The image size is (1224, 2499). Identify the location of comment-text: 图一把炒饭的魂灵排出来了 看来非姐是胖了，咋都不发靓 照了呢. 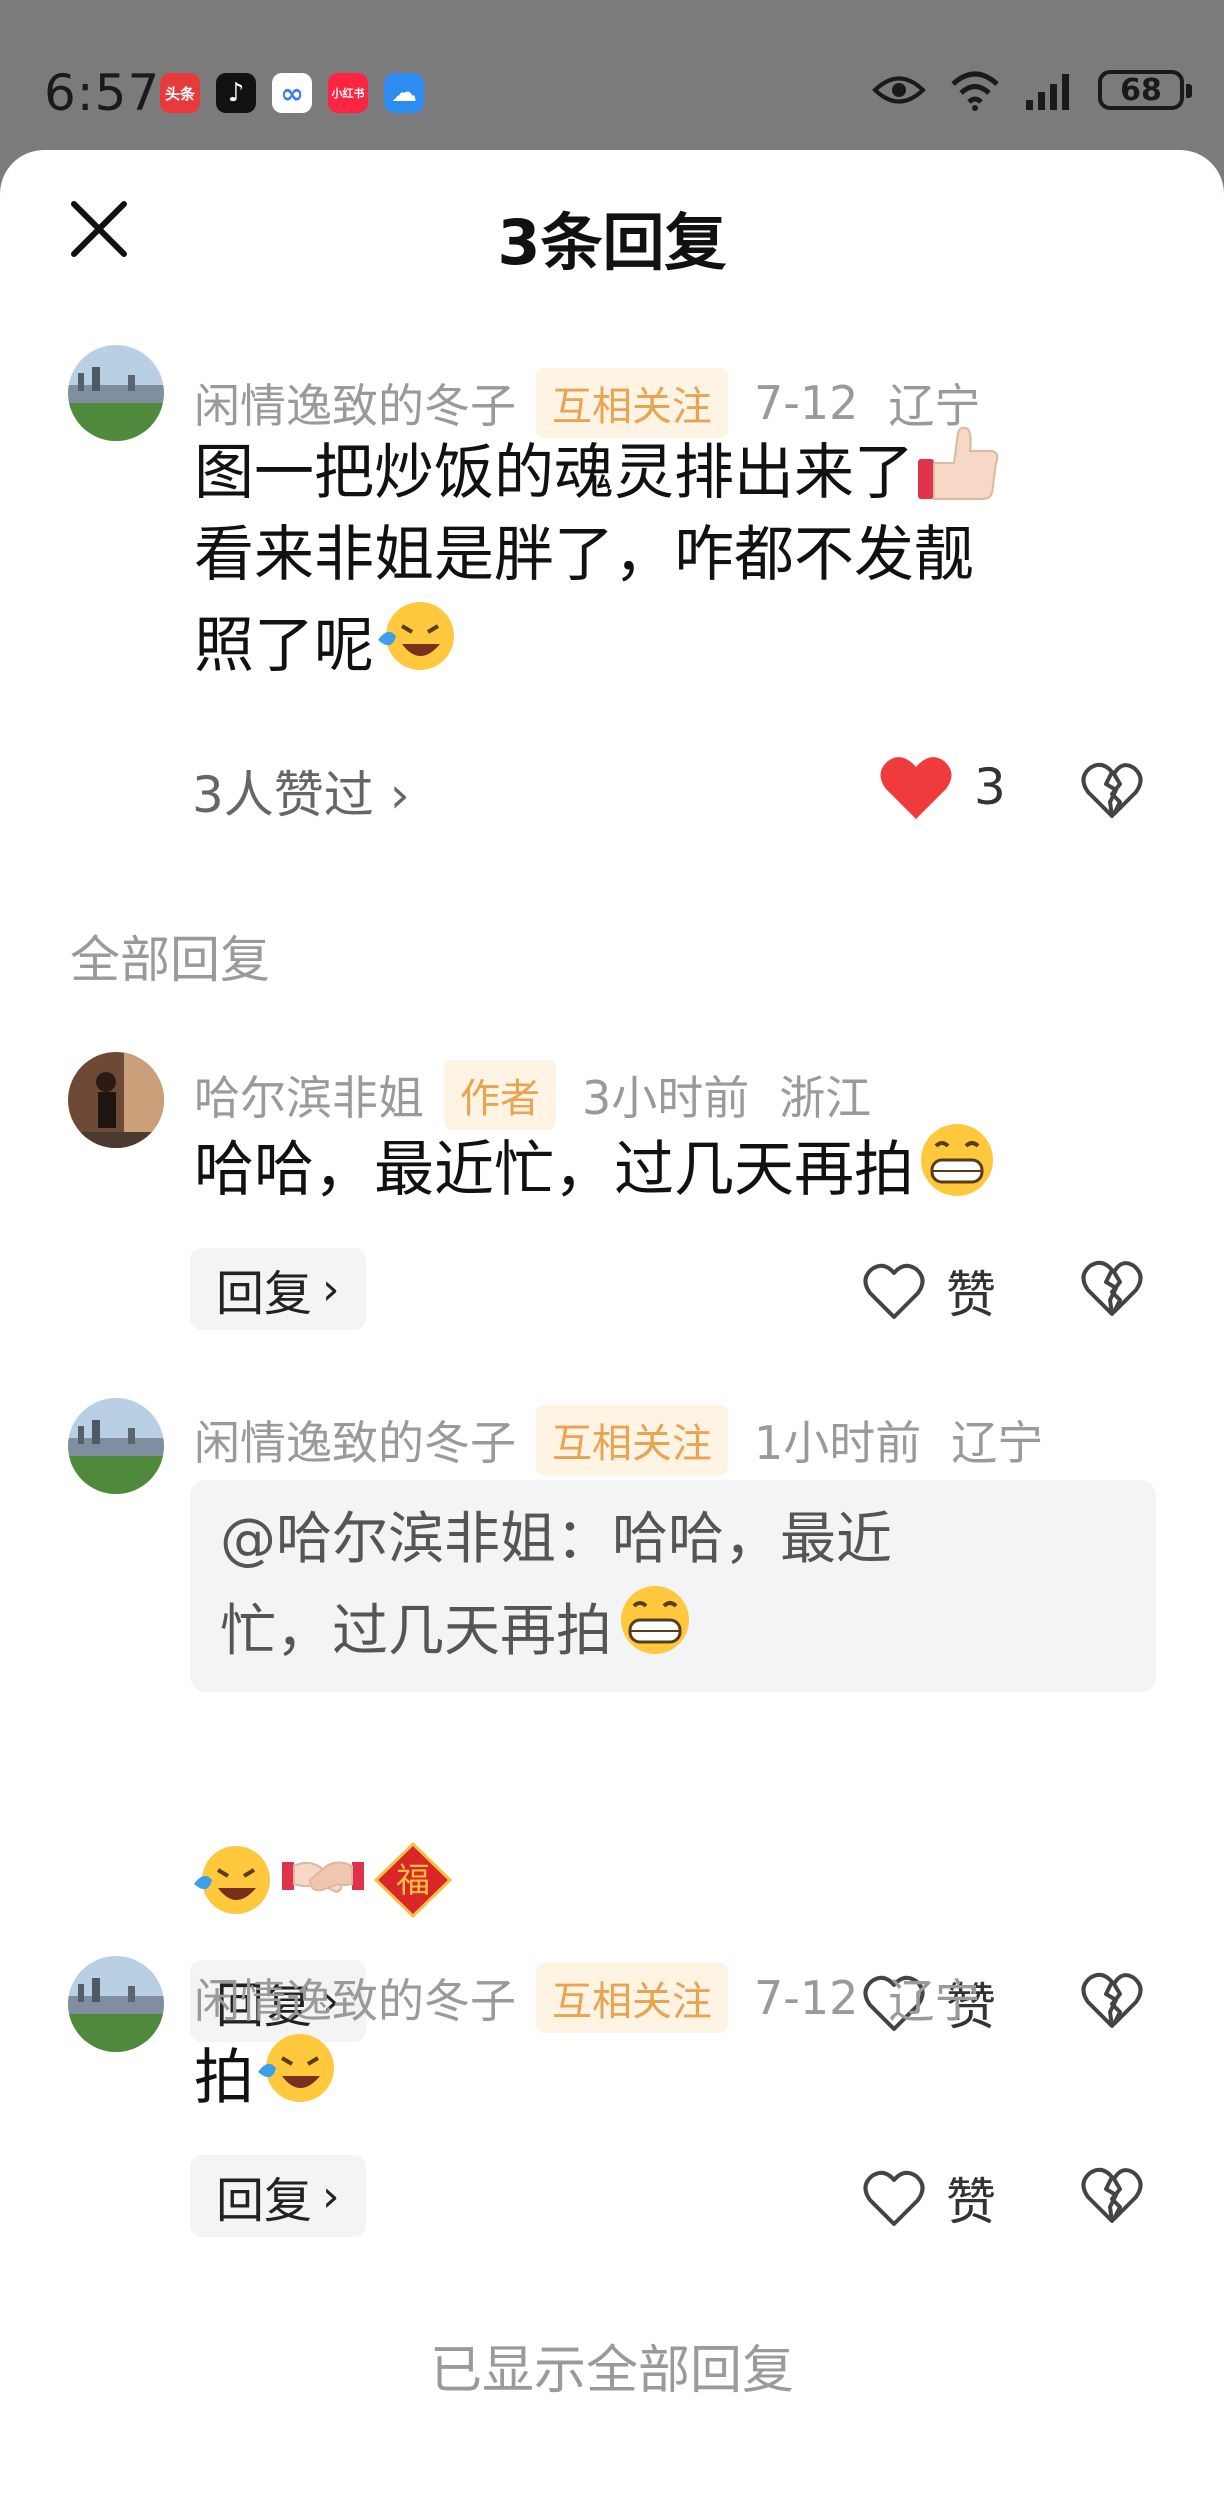
(674, 555).